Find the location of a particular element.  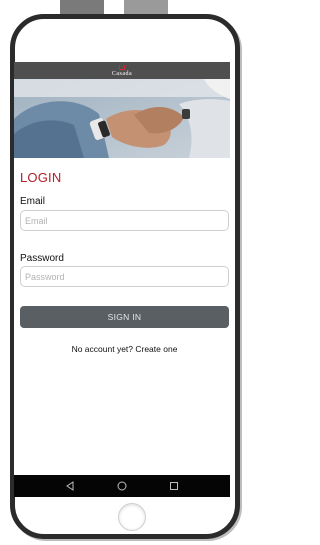

login-title: LOGIN is located at coordinates (41, 177).